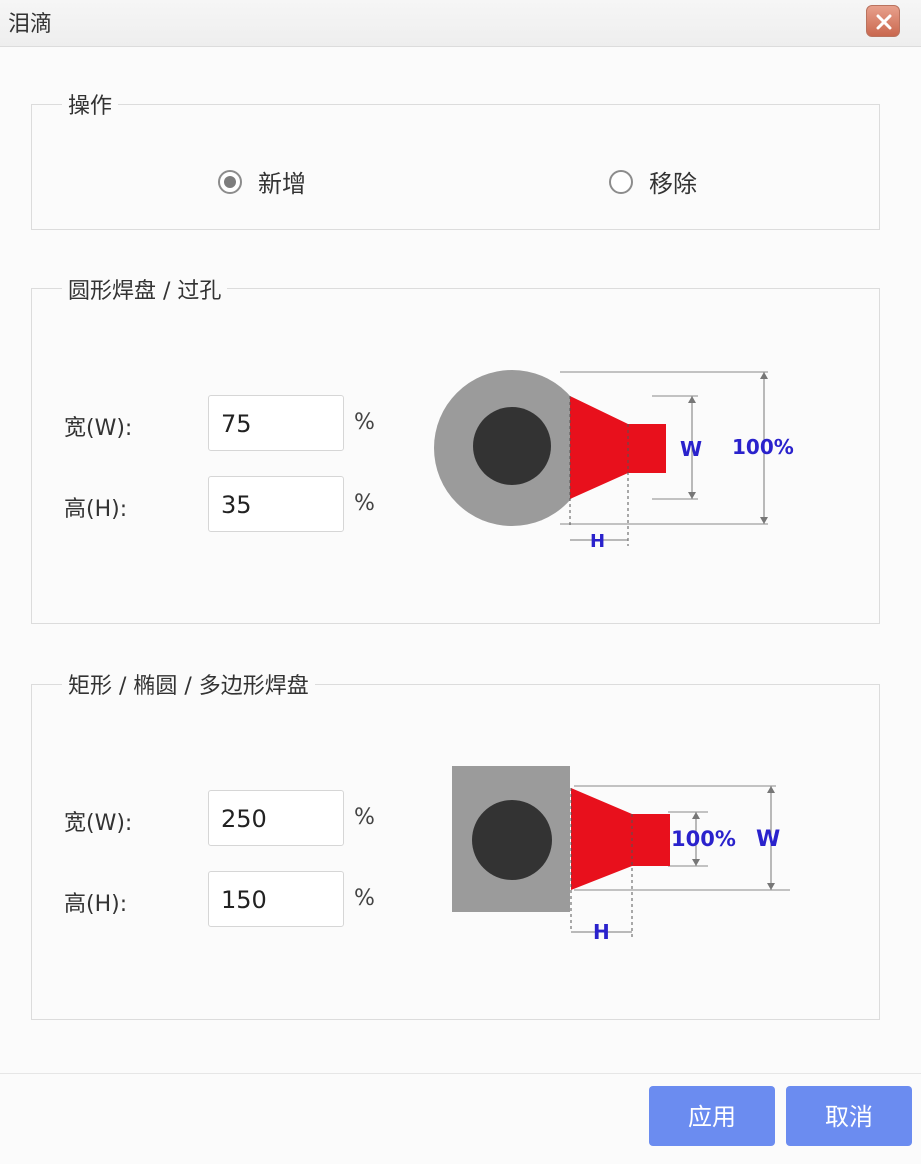 The image size is (921, 1164). What do you see at coordinates (621, 181) in the screenshot?
I see `radio-remove-indicator` at bounding box center [621, 181].